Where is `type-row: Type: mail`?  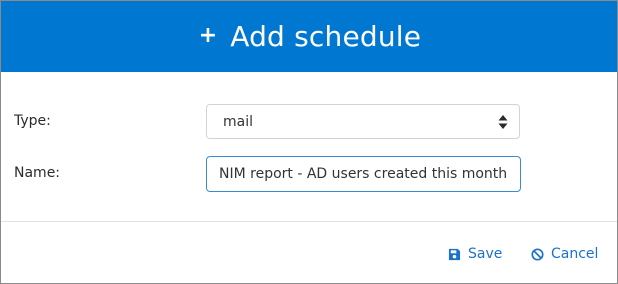 type-row: Type: mail is located at coordinates (309, 122).